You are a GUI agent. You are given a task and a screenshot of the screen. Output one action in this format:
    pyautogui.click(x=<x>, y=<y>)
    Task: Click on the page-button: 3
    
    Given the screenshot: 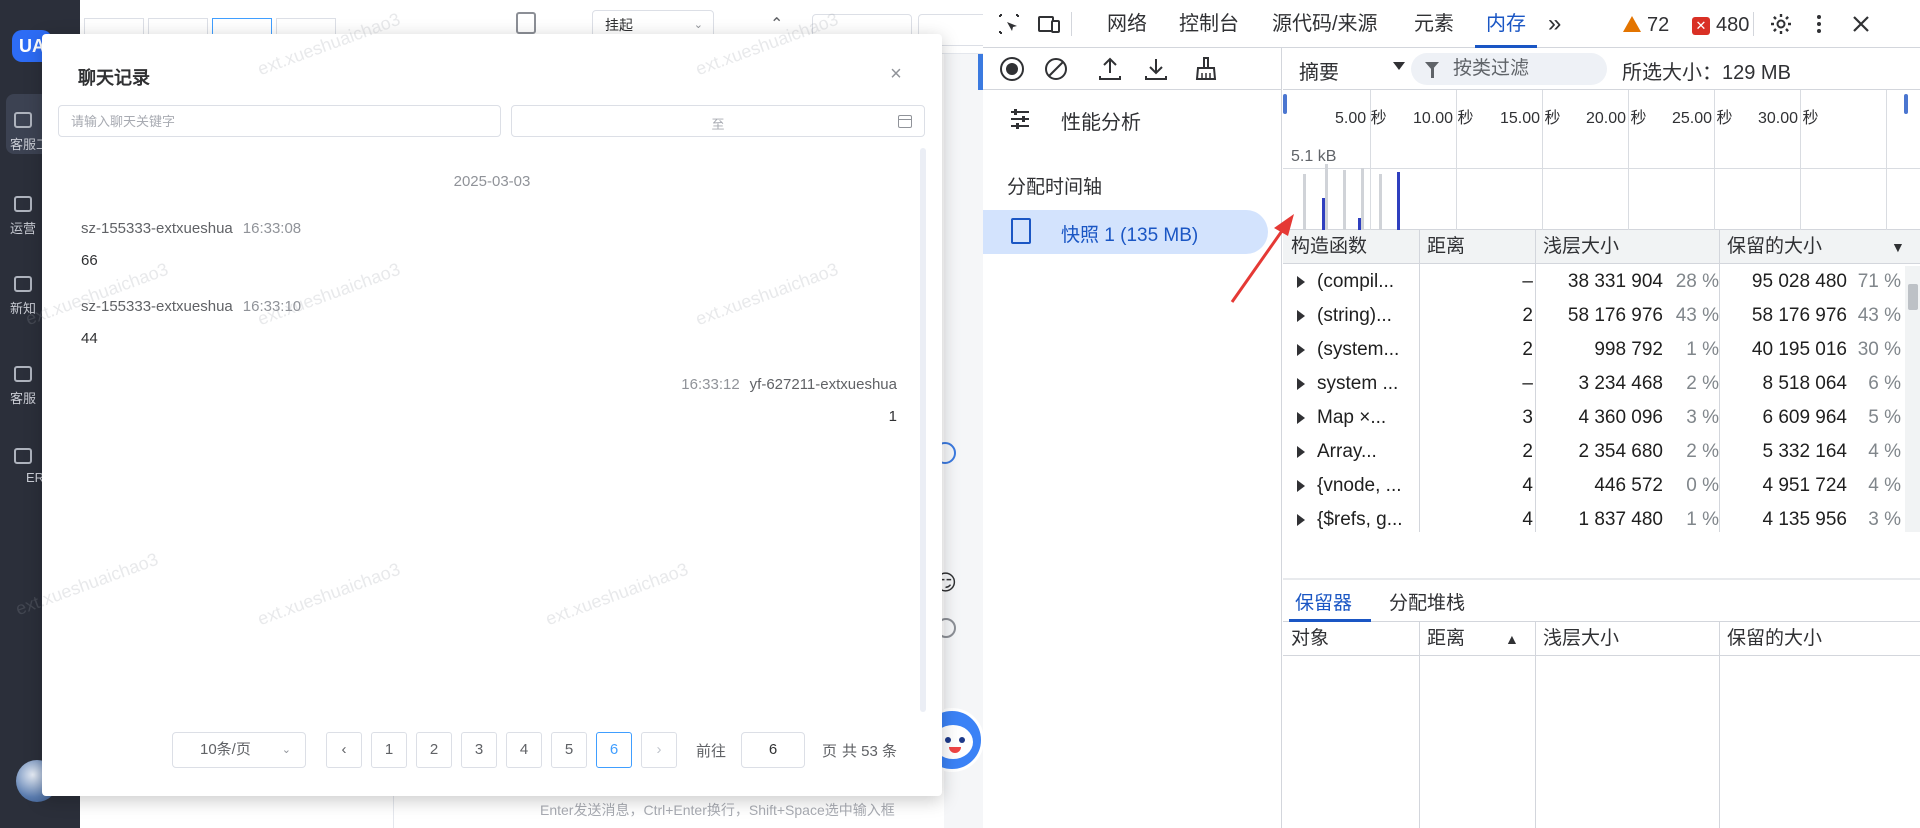 What is the action you would take?
    pyautogui.click(x=479, y=750)
    